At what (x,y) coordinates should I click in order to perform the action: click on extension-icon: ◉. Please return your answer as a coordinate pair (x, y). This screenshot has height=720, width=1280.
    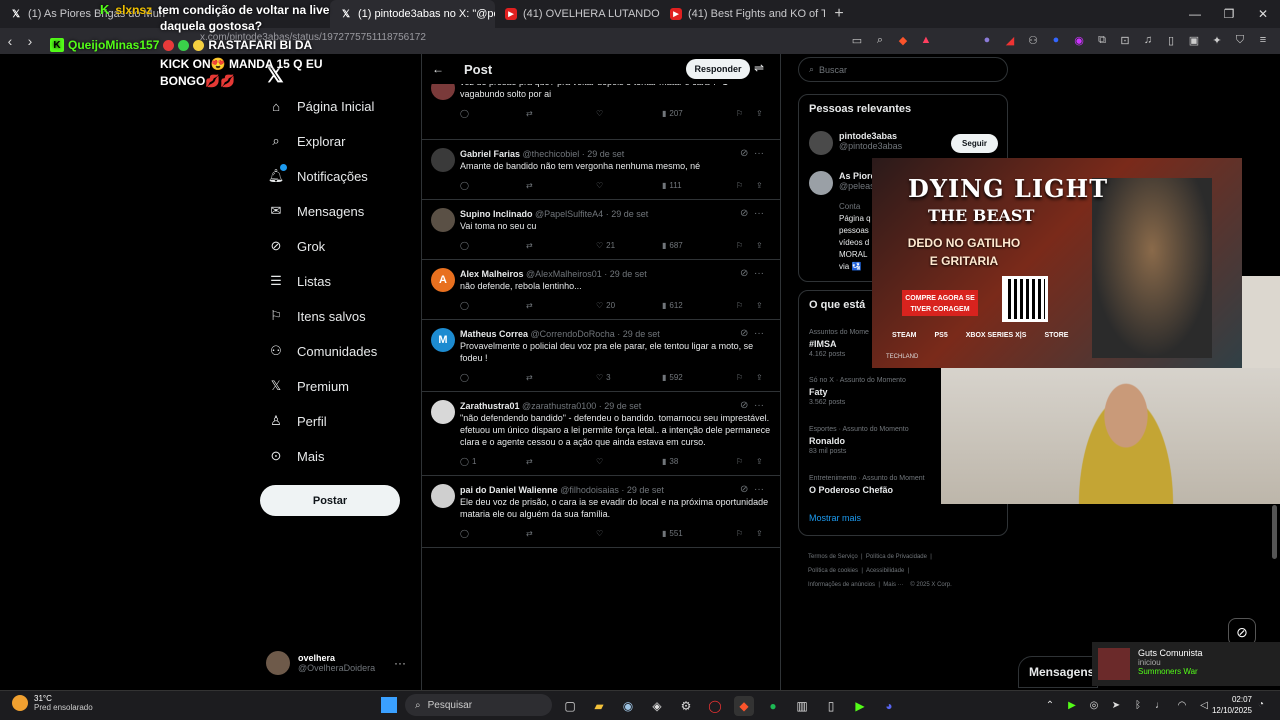
    Looking at the image, I should click on (1079, 40).